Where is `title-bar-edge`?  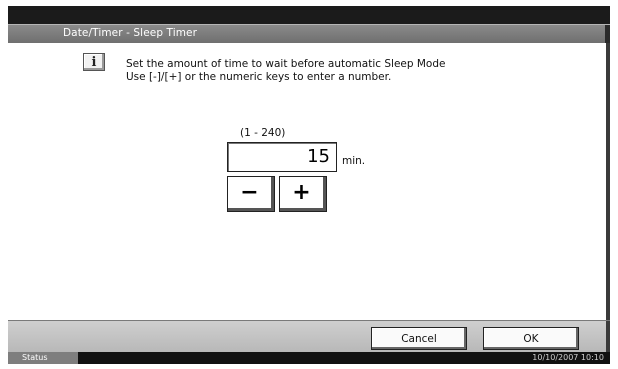
title-bar-edge is located at coordinates (607, 34).